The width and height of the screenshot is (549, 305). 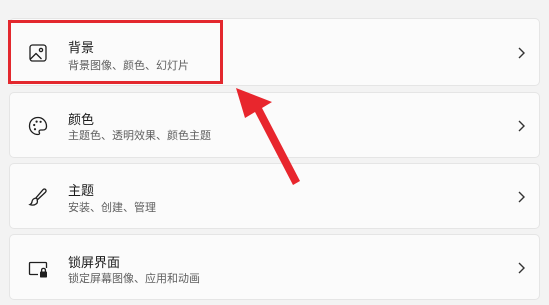 What do you see at coordinates (81, 191) in the screenshot?
I see `settings-item-title: 主题` at bounding box center [81, 191].